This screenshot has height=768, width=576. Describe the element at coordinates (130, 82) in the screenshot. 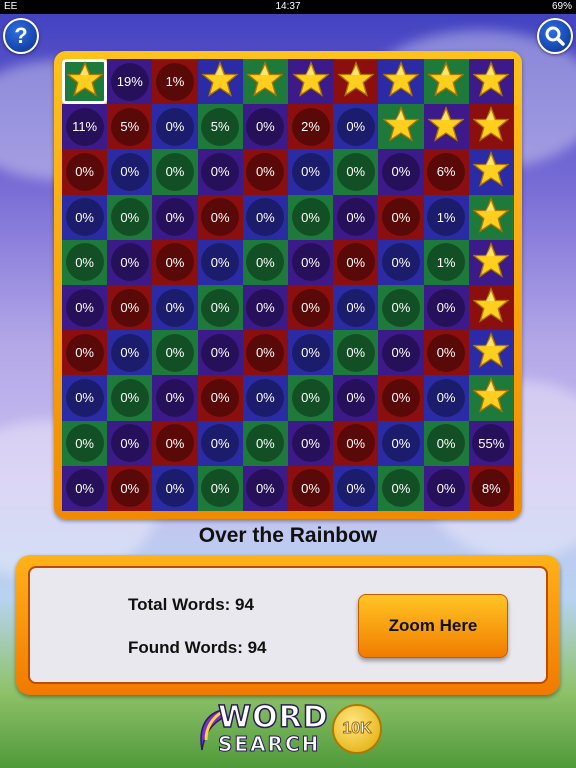

I see `grid-cell: 19%` at that location.